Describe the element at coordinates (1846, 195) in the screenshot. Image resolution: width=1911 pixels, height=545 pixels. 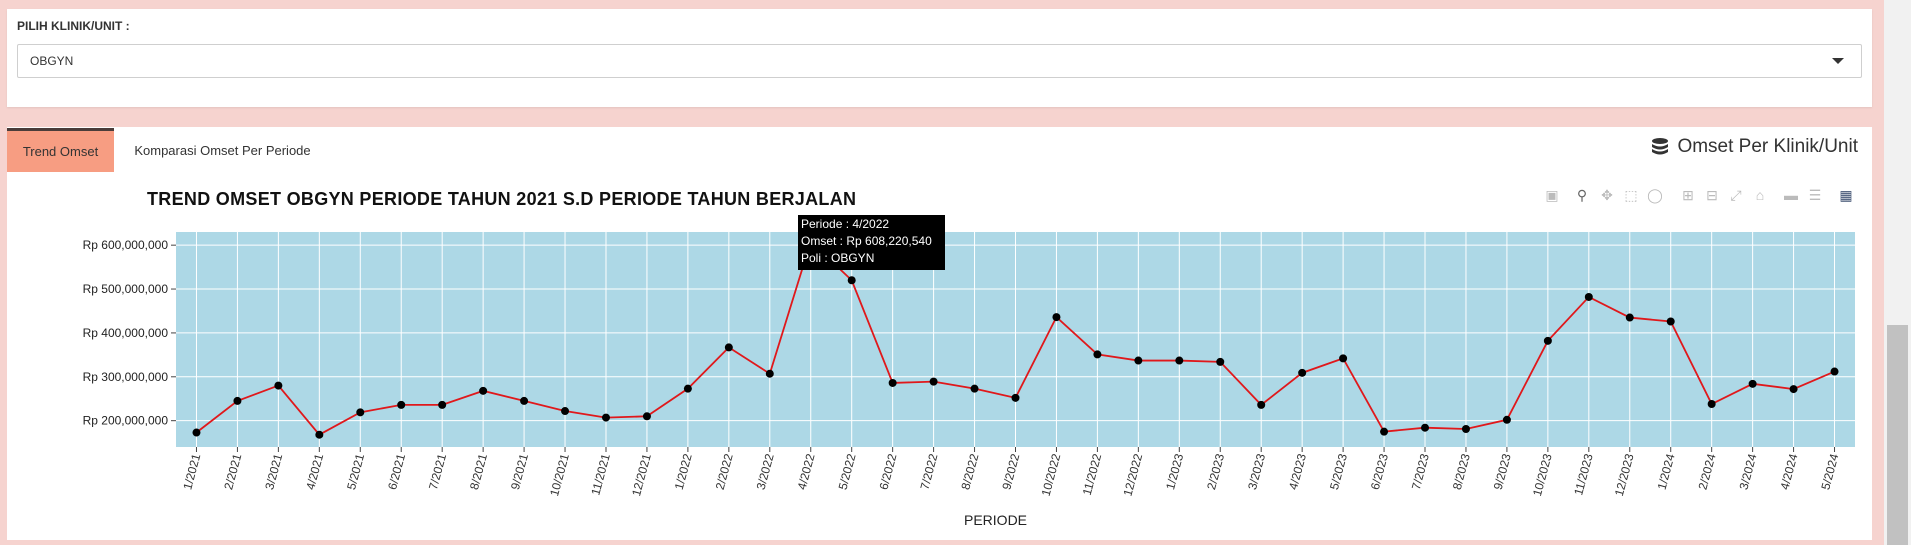
I see `plotly-logo-icon: ▦` at that location.